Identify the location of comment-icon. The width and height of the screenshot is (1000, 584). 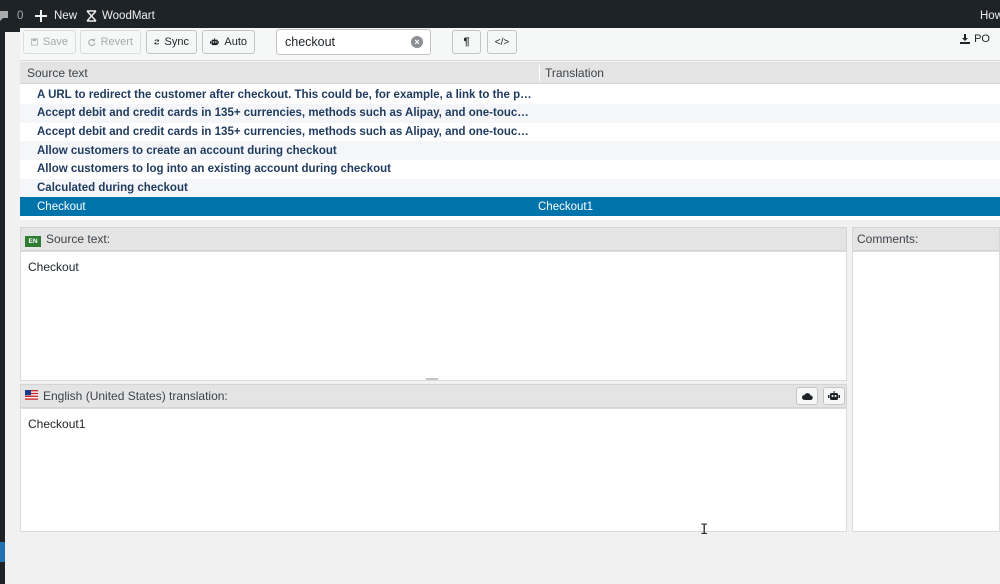
(4, 16).